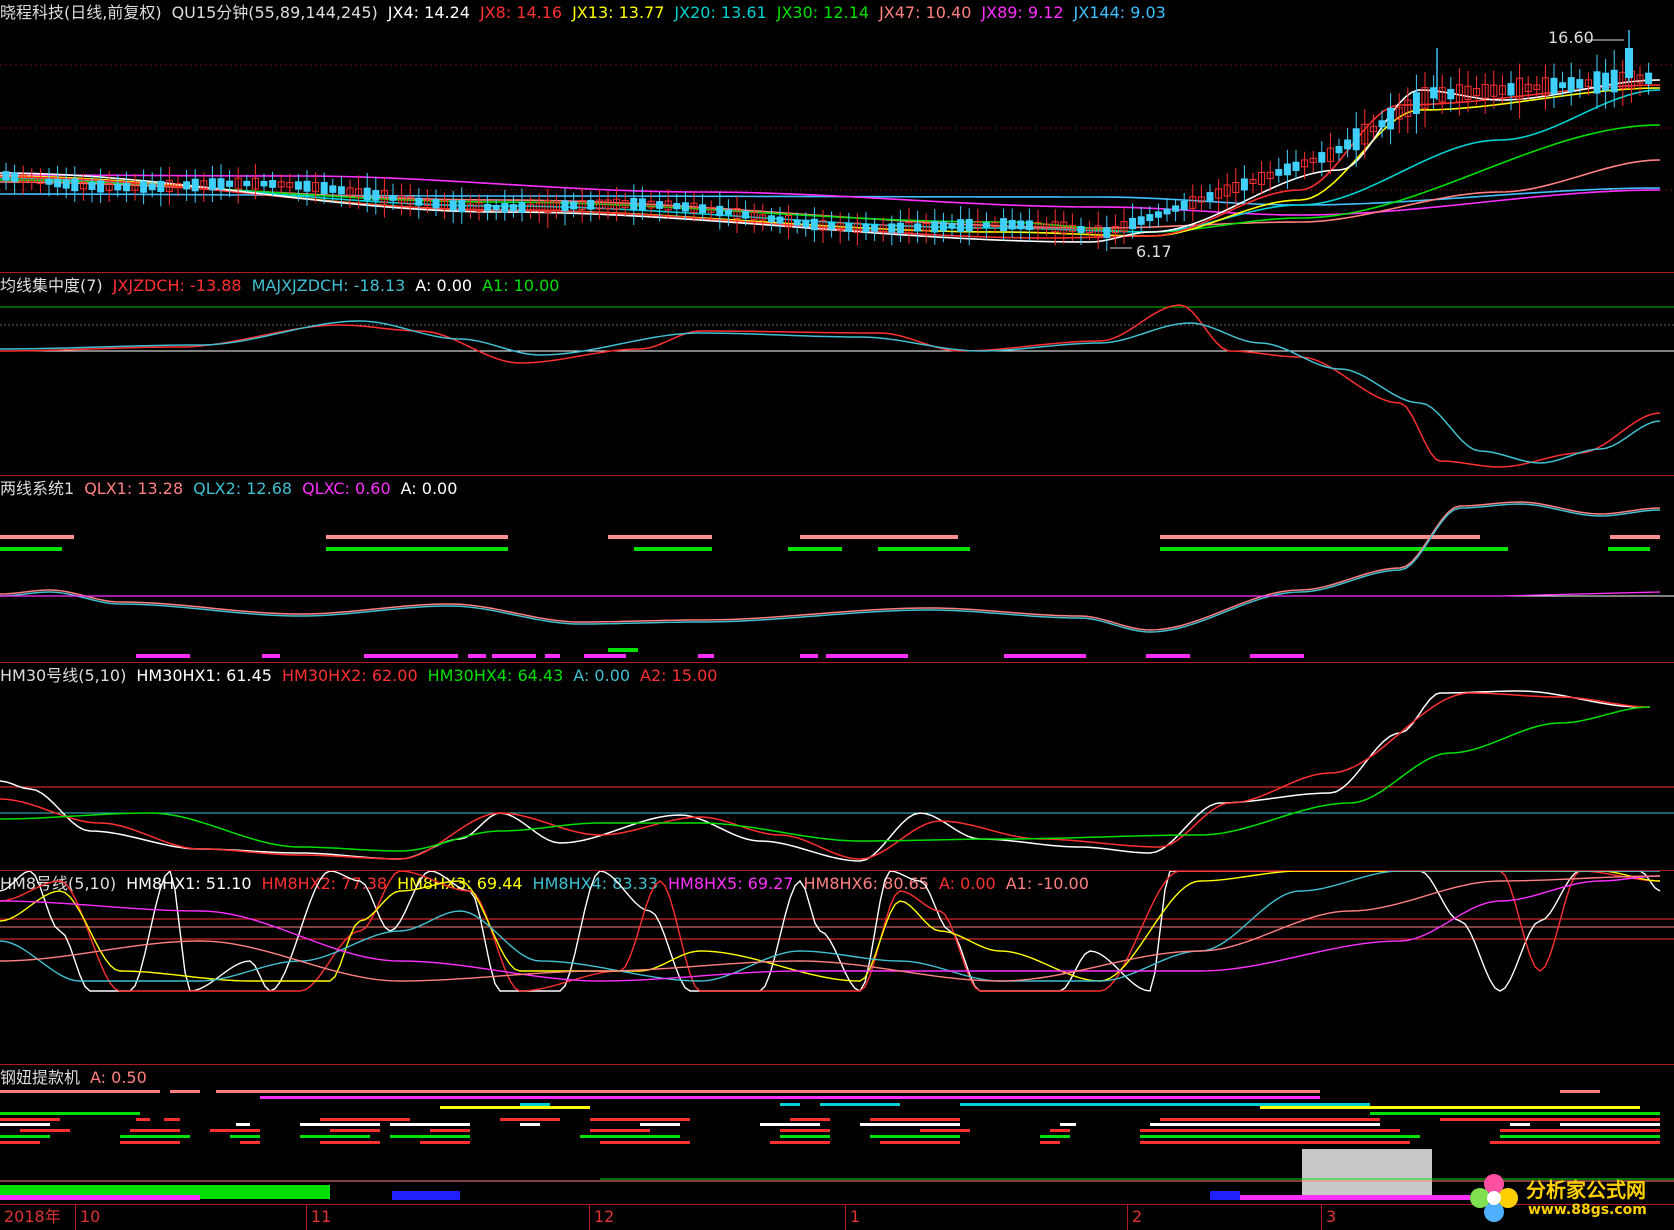 This screenshot has height=1230, width=1674. What do you see at coordinates (830, 594) in the screenshot?
I see `qlxc-line` at bounding box center [830, 594].